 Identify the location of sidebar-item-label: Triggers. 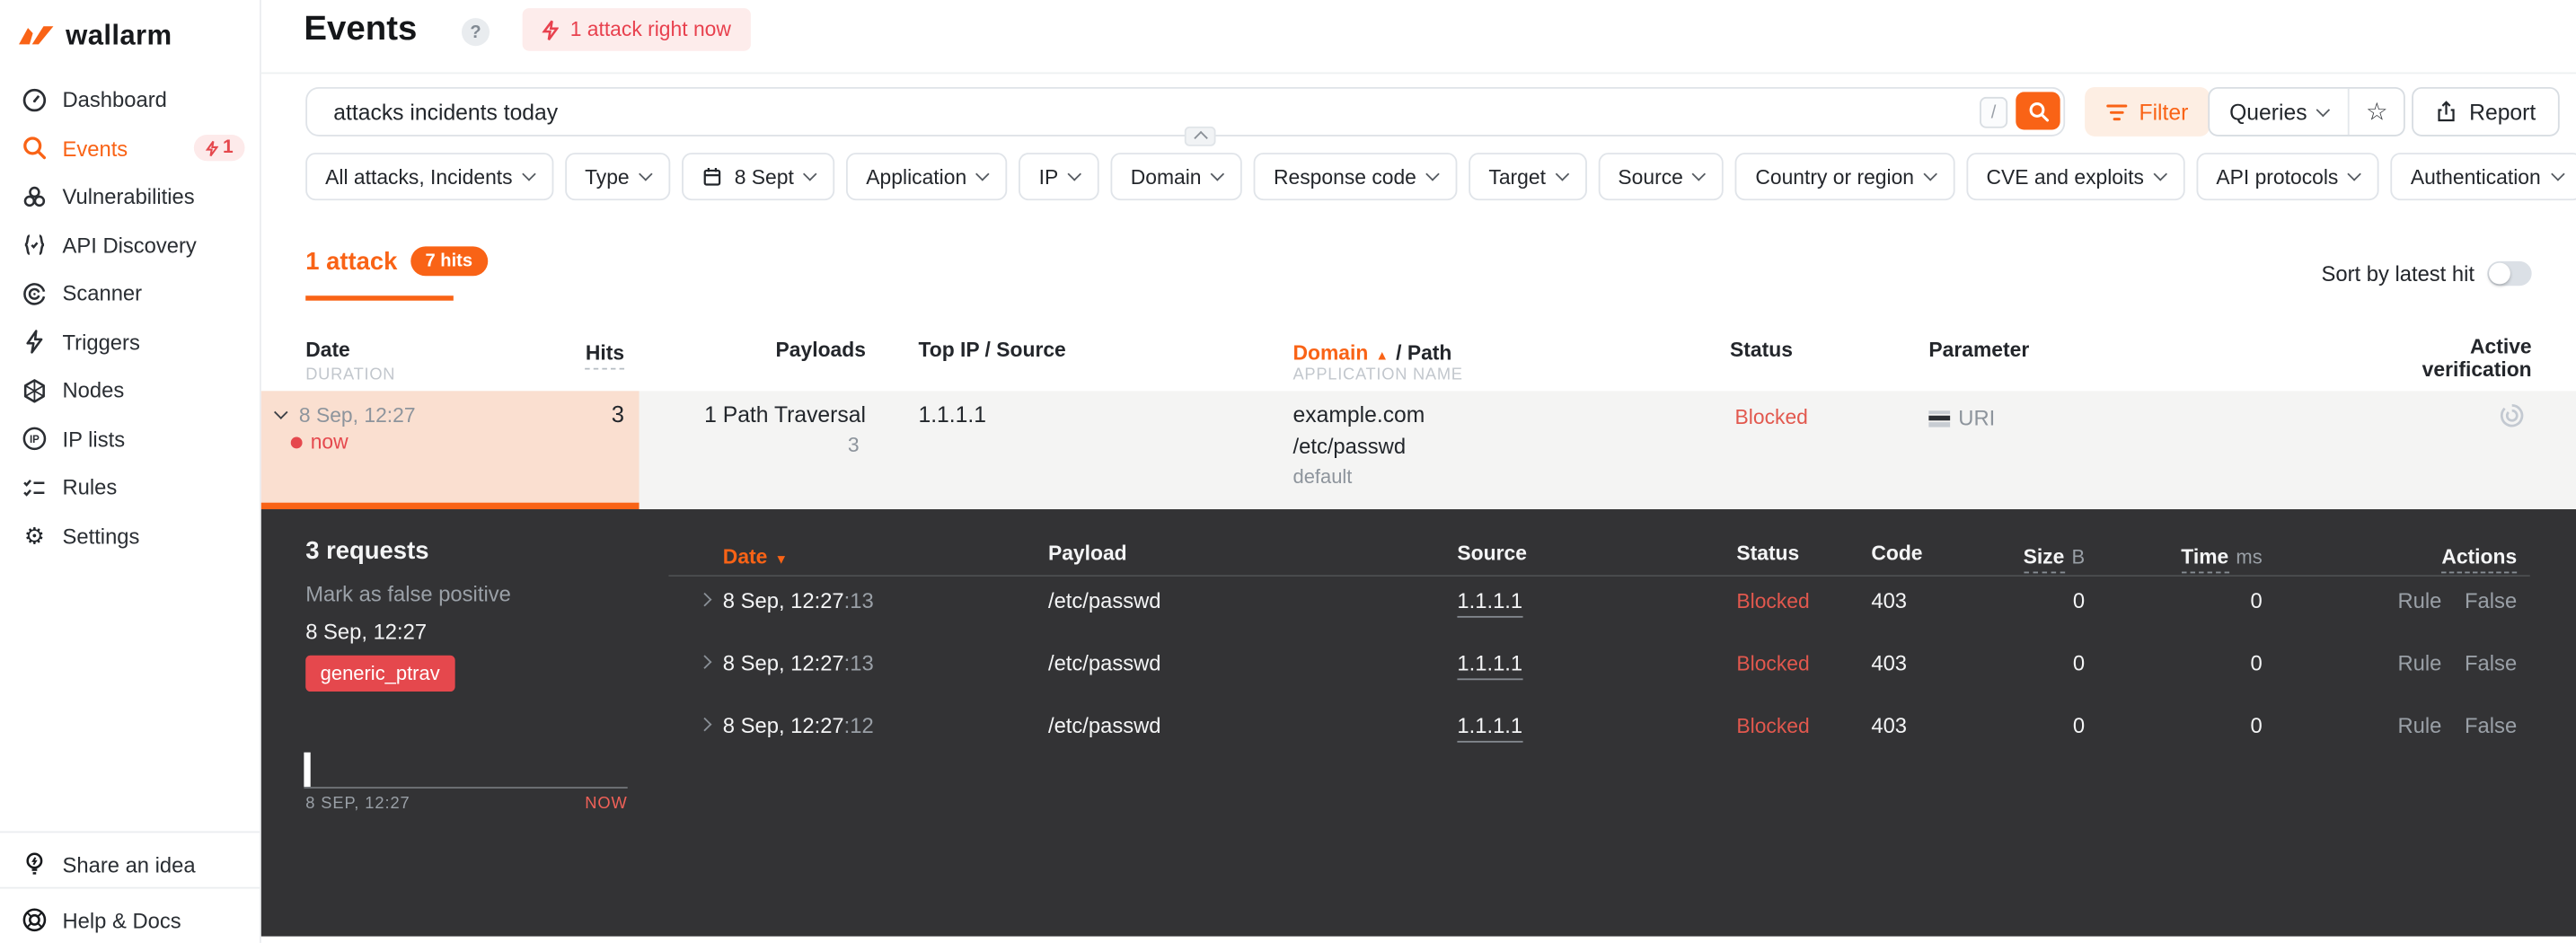
(101, 342).